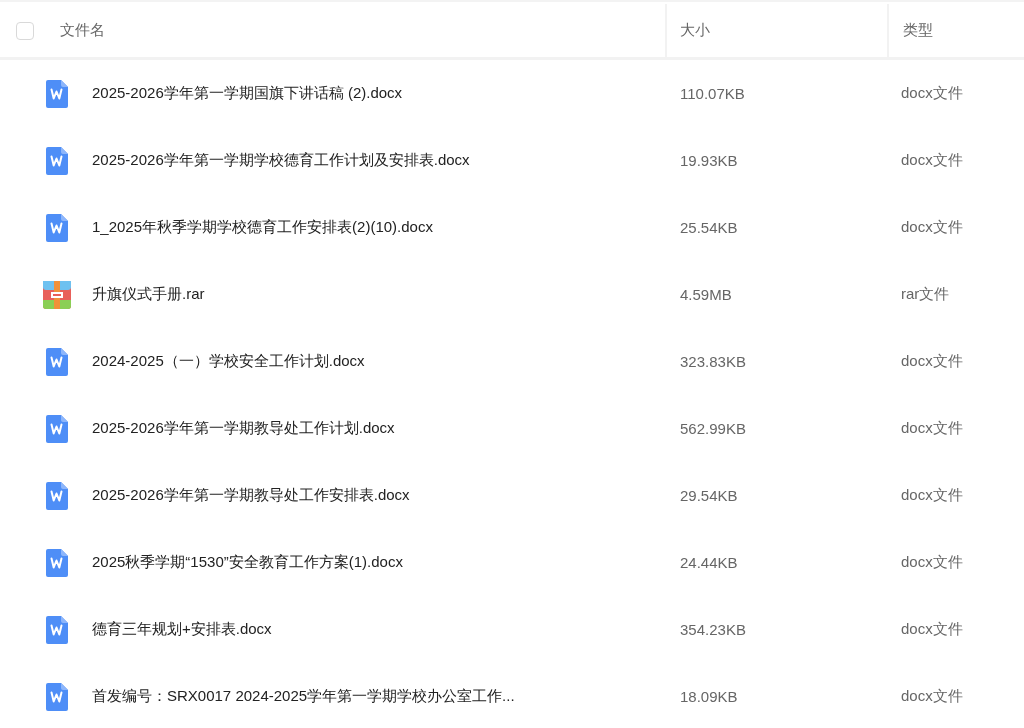 The image size is (1024, 728). What do you see at coordinates (709, 696) in the screenshot?
I see `file-size: 18.09KB` at bounding box center [709, 696].